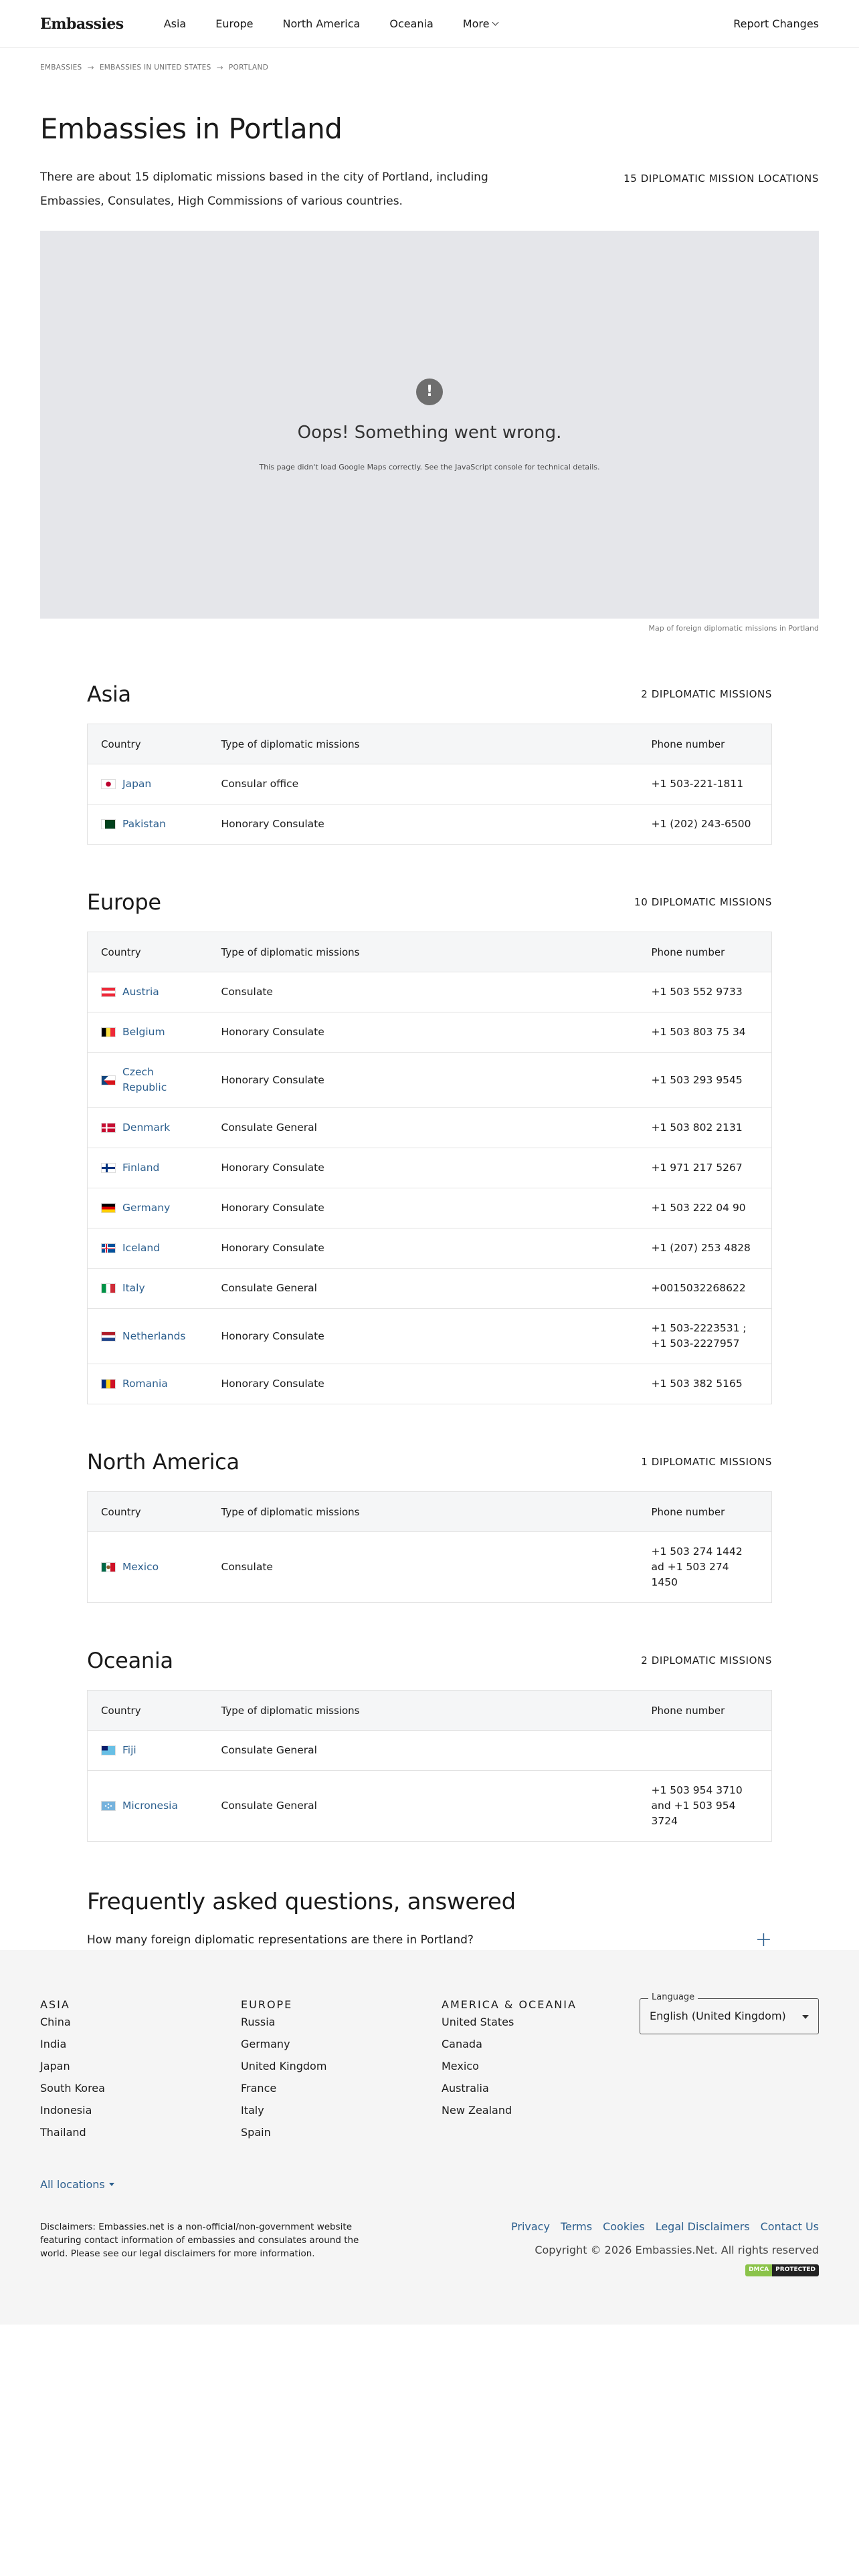 The width and height of the screenshot is (859, 2576). I want to click on dmca-label: DMCA, so click(759, 2270).